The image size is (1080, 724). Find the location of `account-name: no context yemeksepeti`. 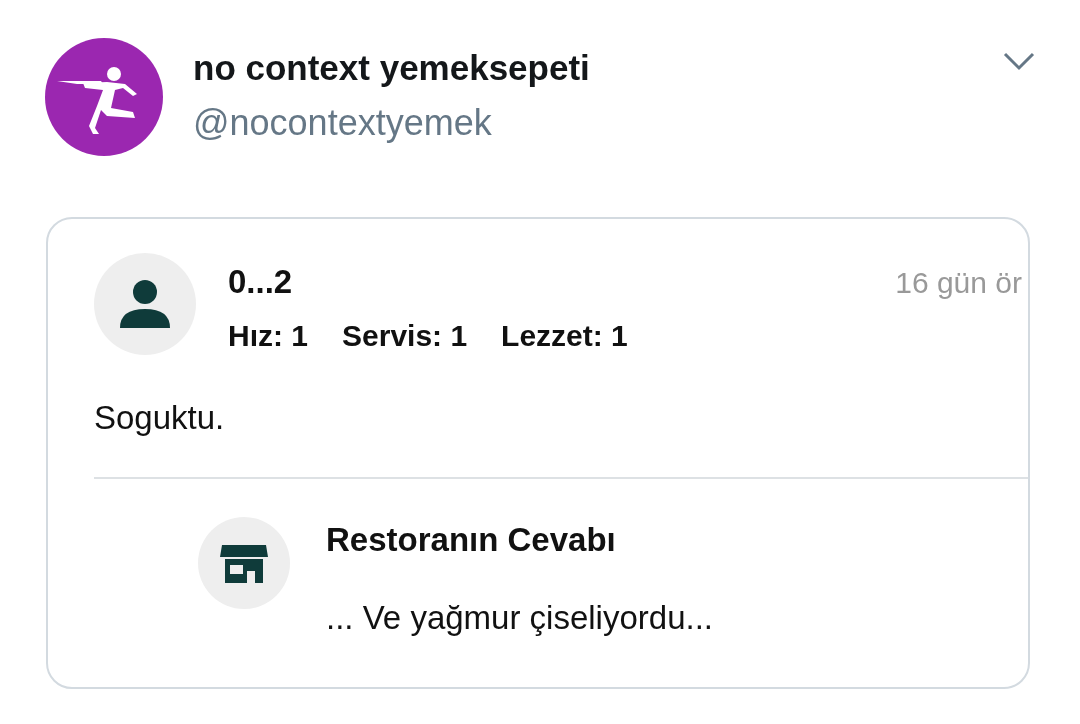

account-name: no context yemeksepeti is located at coordinates (392, 68).